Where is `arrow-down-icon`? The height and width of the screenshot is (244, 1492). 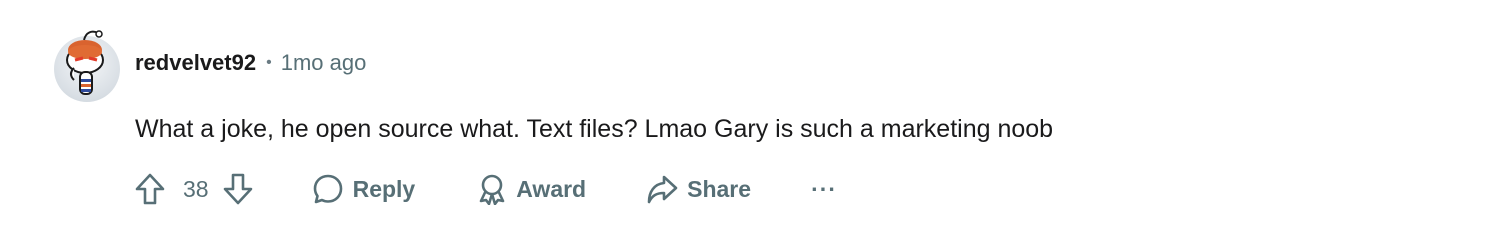 arrow-down-icon is located at coordinates (238, 189).